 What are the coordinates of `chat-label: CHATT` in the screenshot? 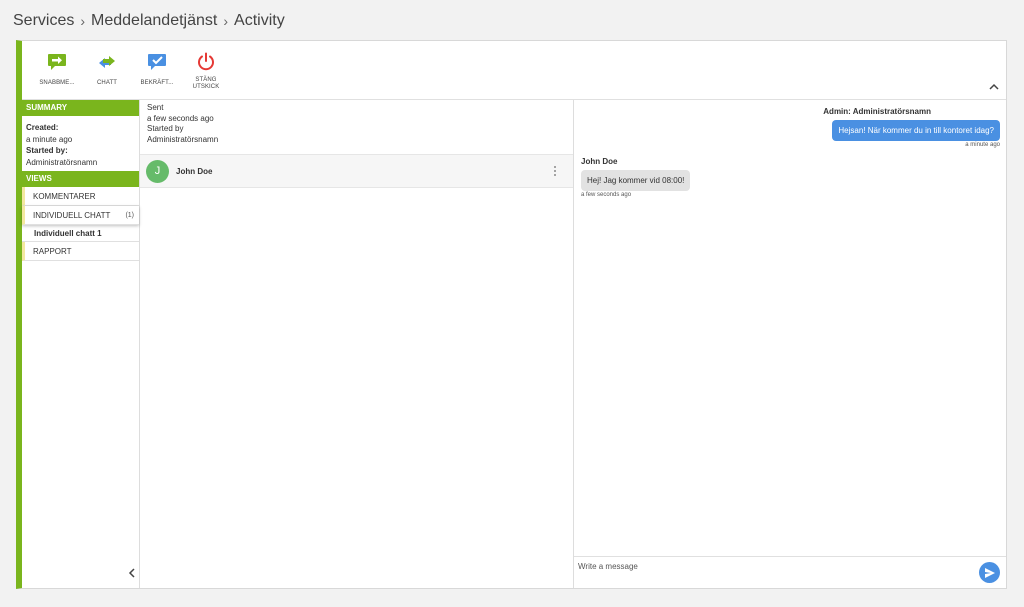 It's located at (107, 83).